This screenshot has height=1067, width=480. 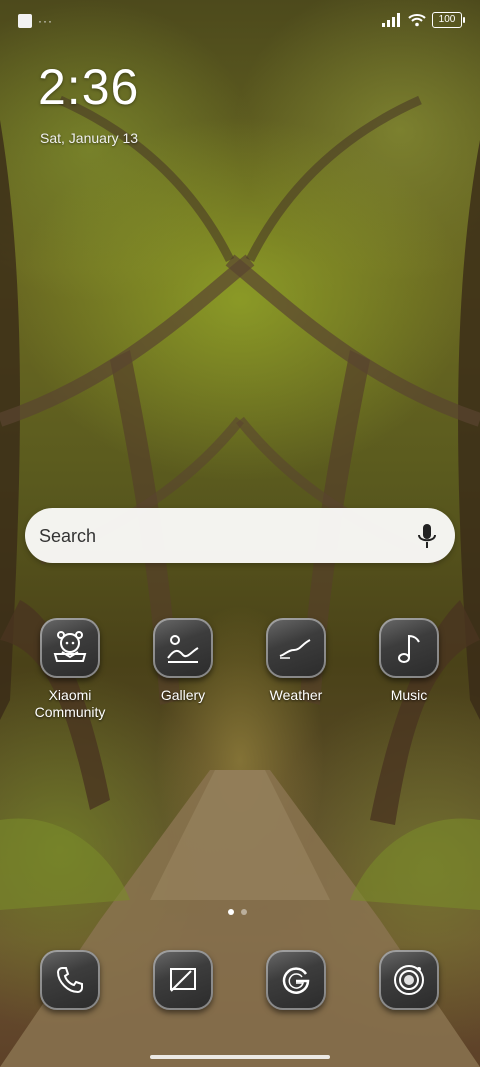 What do you see at coordinates (70, 648) in the screenshot?
I see `xiaomi-community-icon` at bounding box center [70, 648].